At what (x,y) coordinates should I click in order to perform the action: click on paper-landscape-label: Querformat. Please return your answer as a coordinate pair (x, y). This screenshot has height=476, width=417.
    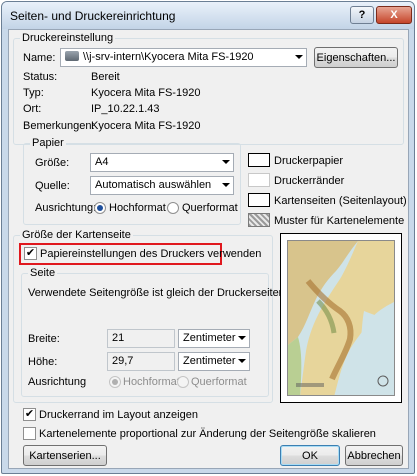
    Looking at the image, I should click on (210, 208).